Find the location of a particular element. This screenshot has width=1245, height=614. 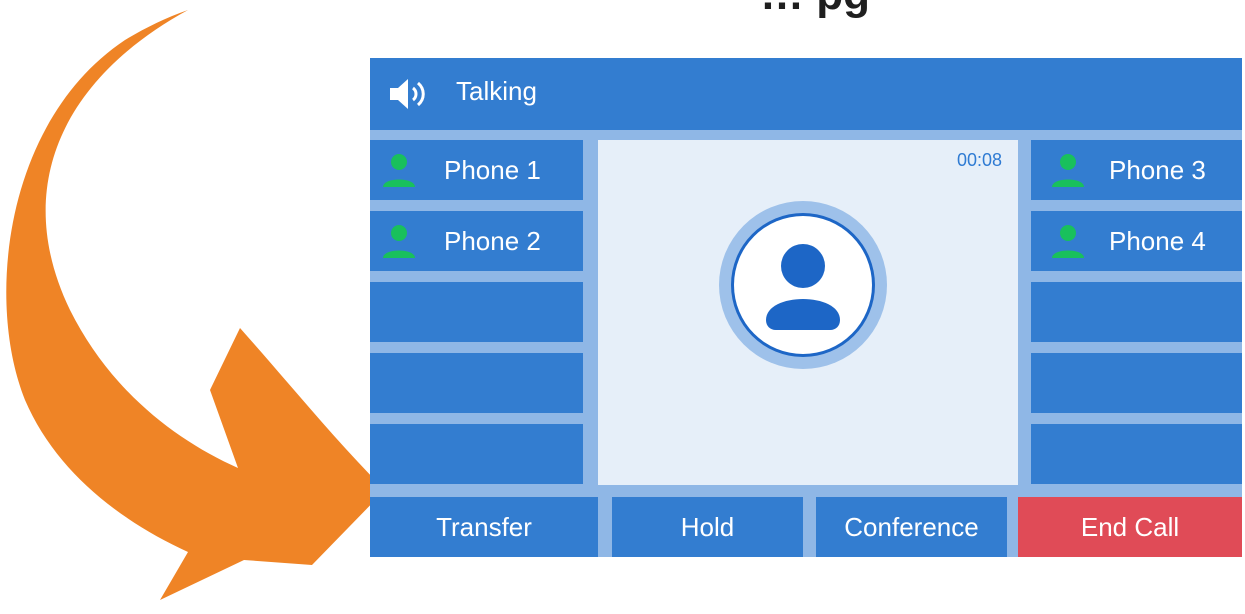

cropped-background-text: … pg is located at coordinates (815, 10).